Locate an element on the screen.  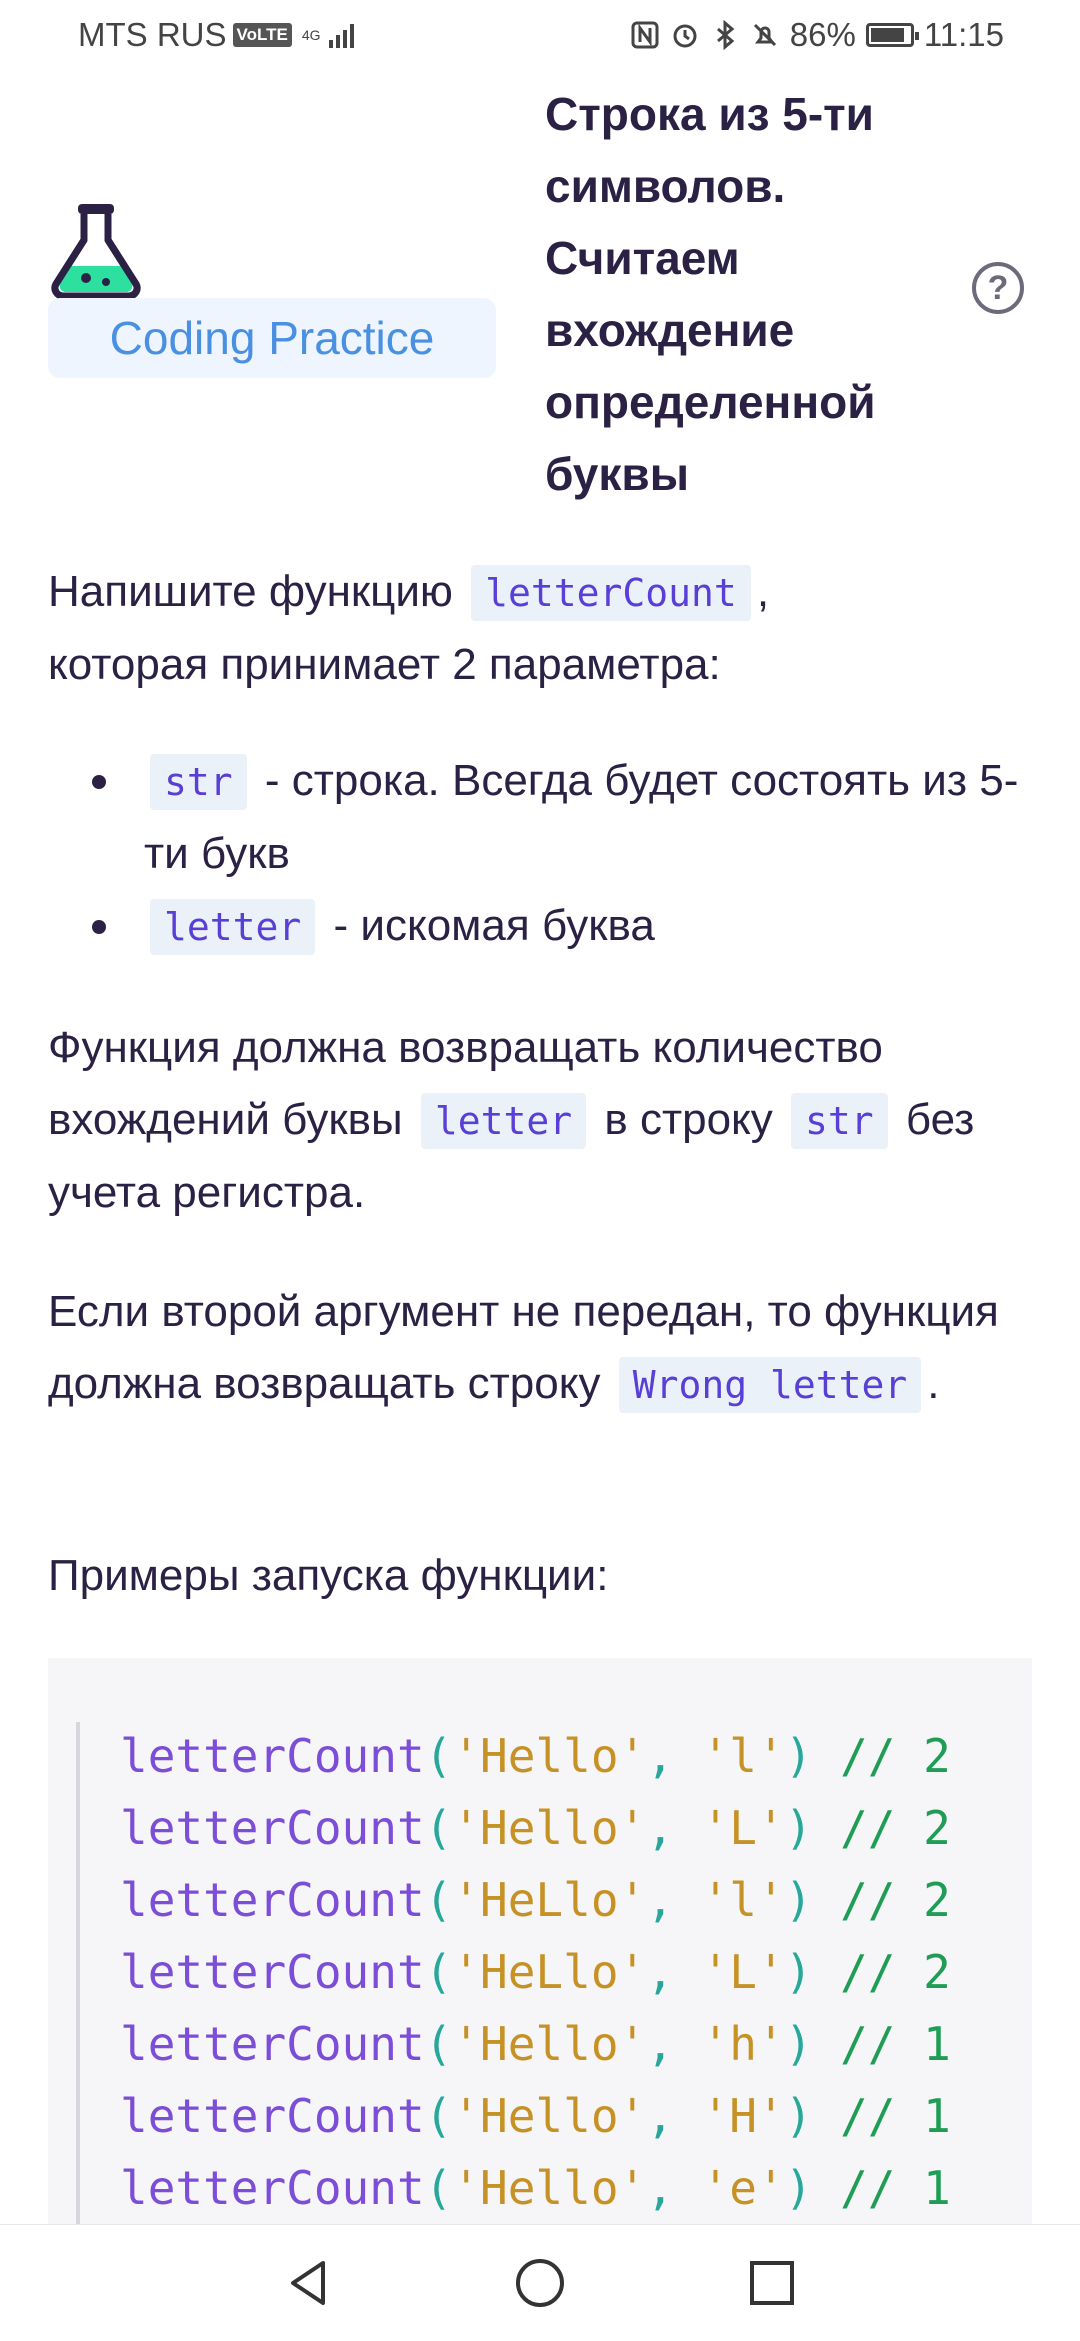
flask-icon is located at coordinates (96, 252).